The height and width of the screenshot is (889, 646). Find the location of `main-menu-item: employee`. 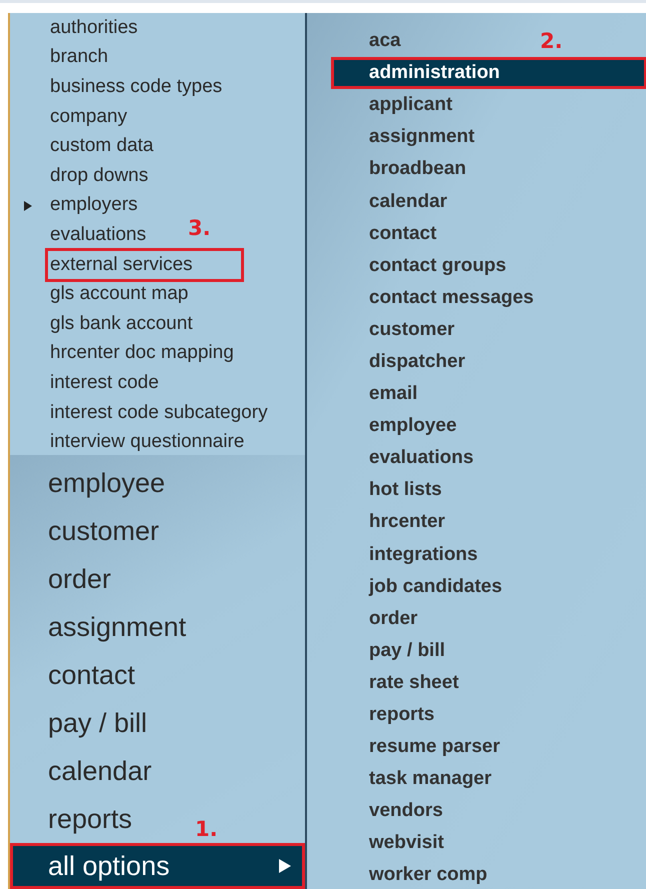

main-menu-item: employee is located at coordinates (157, 483).